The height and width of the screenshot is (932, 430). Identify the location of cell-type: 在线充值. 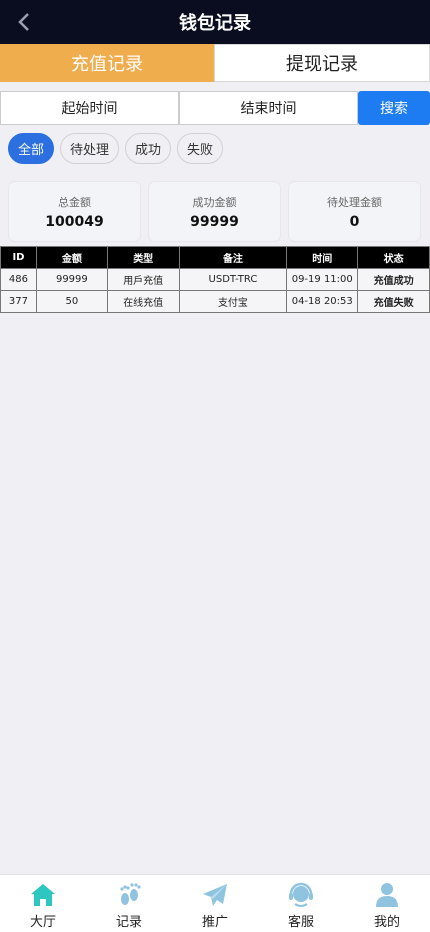
(143, 301).